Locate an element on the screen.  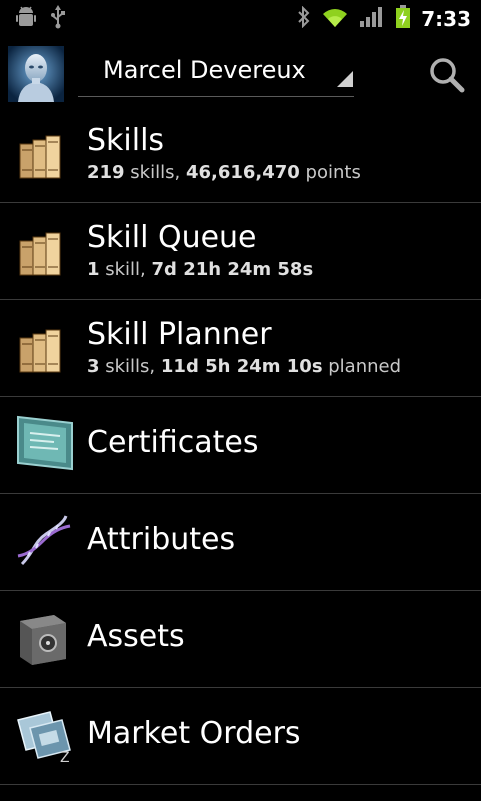
battery-charging-icon is located at coordinates (403, 19).